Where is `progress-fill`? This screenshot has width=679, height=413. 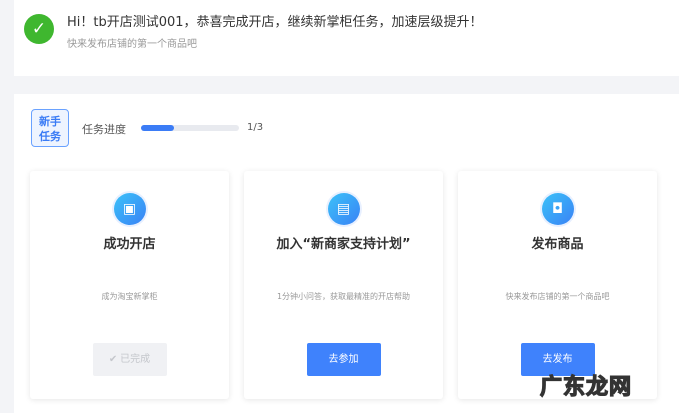 progress-fill is located at coordinates (157, 128).